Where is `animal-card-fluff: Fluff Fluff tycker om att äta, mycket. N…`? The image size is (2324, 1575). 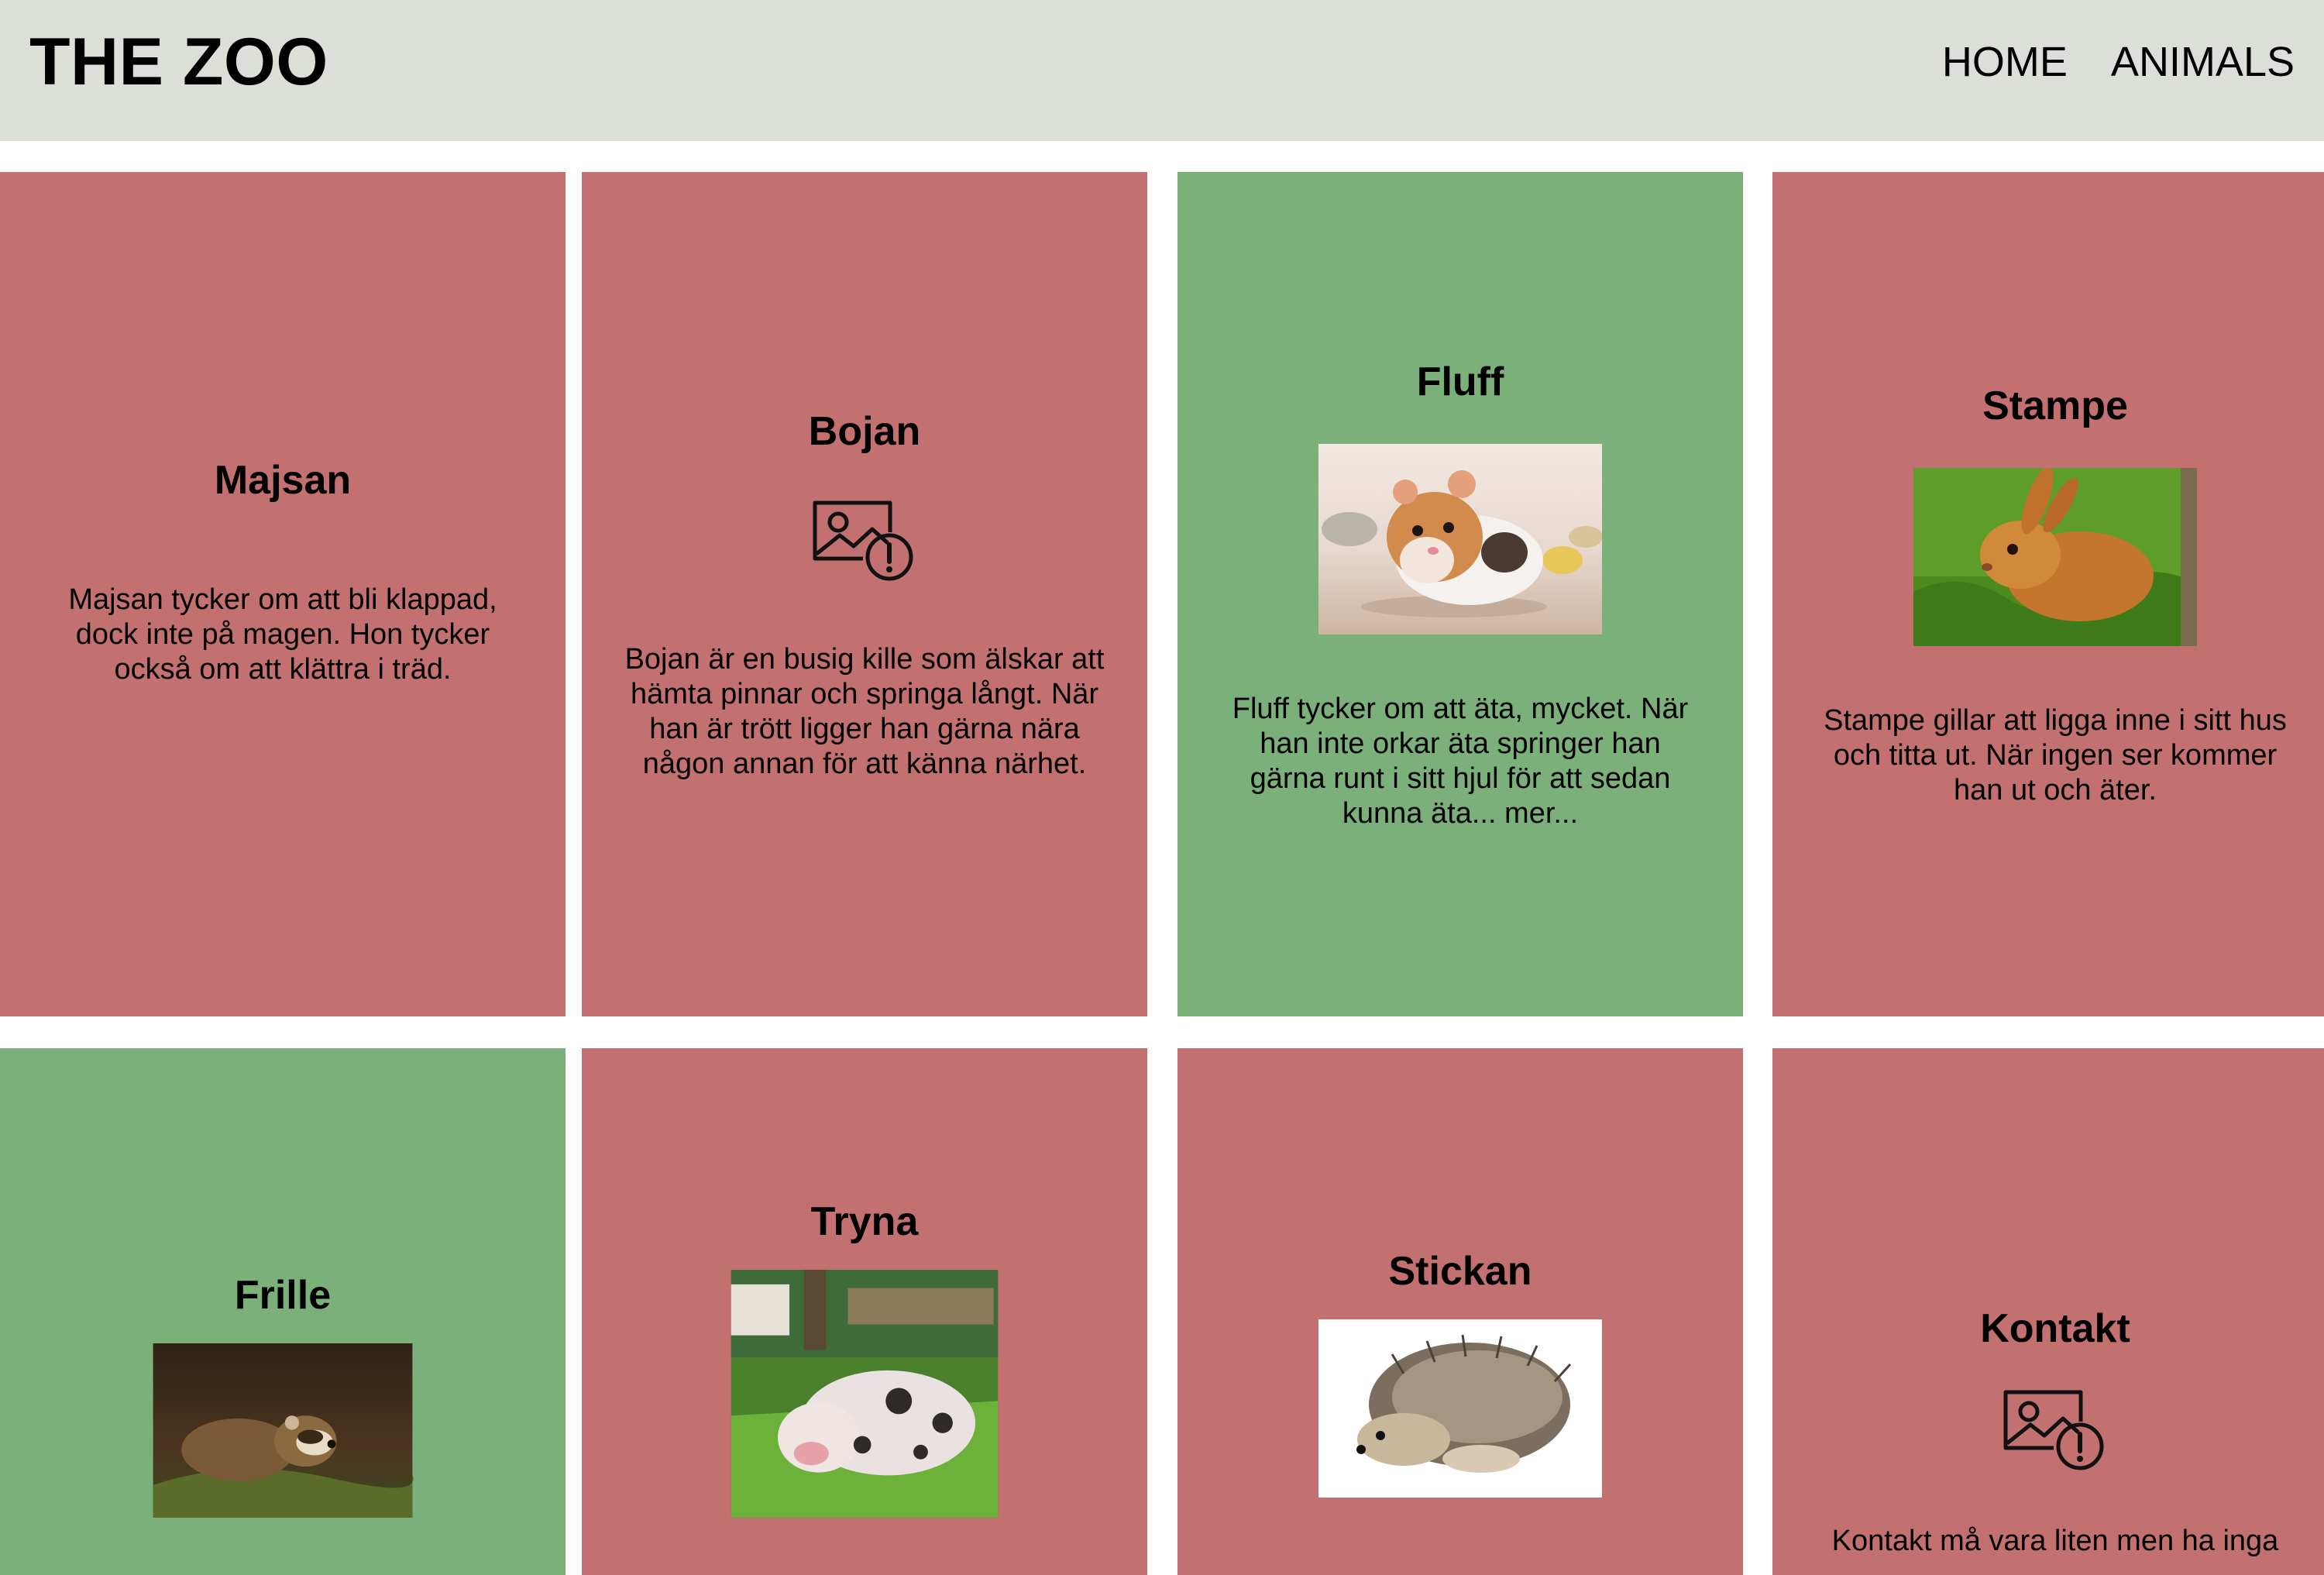 animal-card-fluff: Fluff Fluff tycker om att äta, mycket. N… is located at coordinates (1460, 594).